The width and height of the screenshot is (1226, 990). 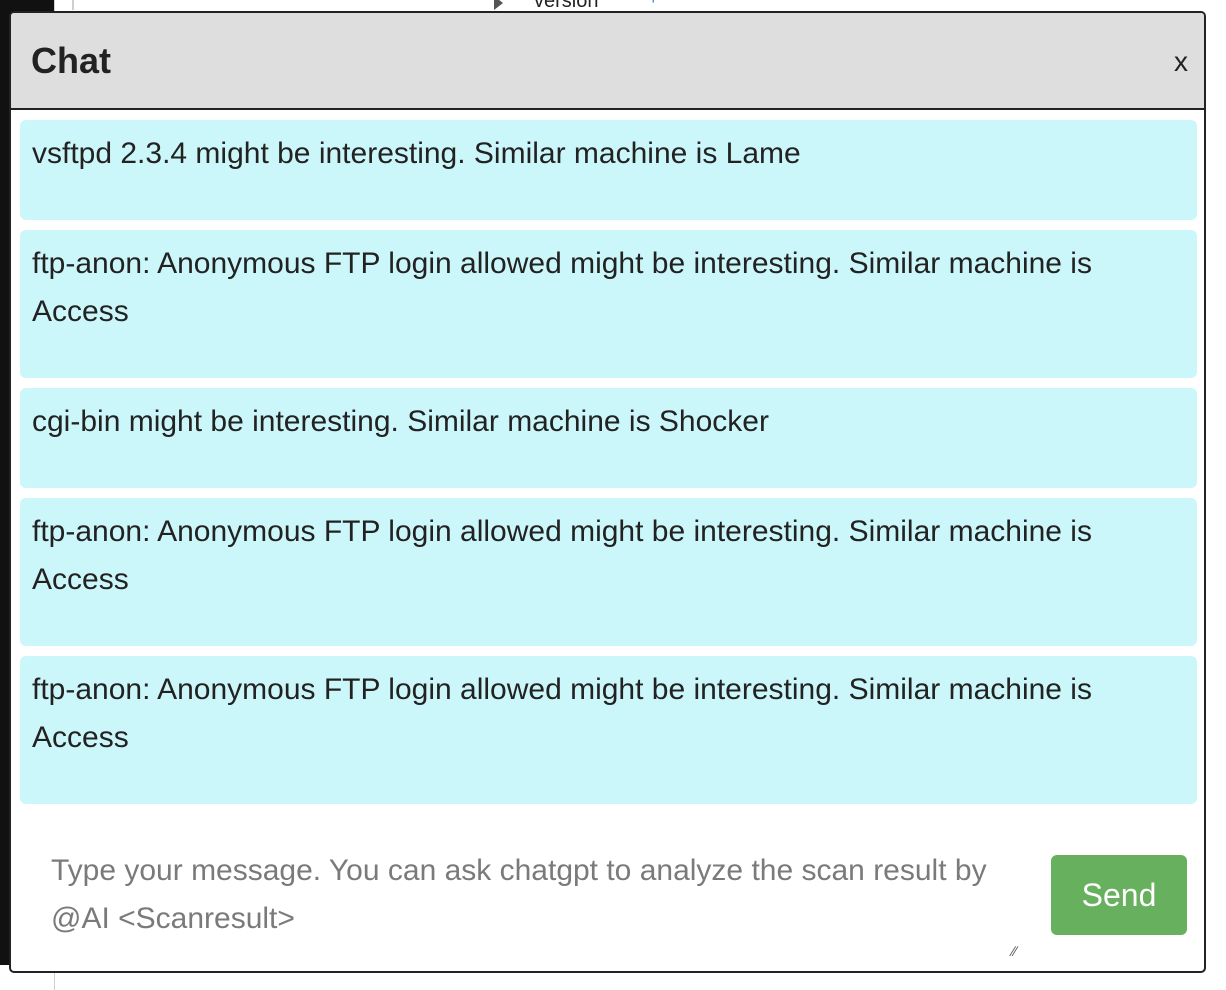 What do you see at coordinates (1181, 62) in the screenshot?
I see `close-button: x` at bounding box center [1181, 62].